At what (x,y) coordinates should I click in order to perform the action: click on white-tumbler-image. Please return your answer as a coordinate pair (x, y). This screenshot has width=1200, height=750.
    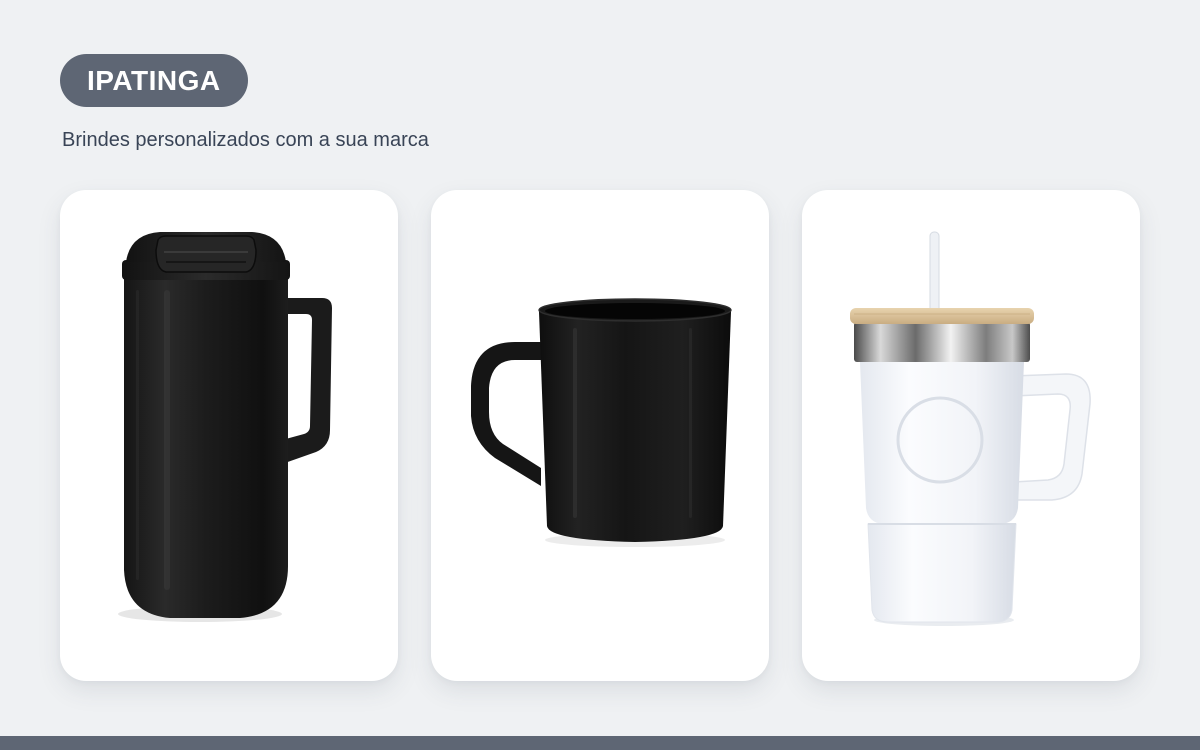
    Looking at the image, I should click on (970, 428).